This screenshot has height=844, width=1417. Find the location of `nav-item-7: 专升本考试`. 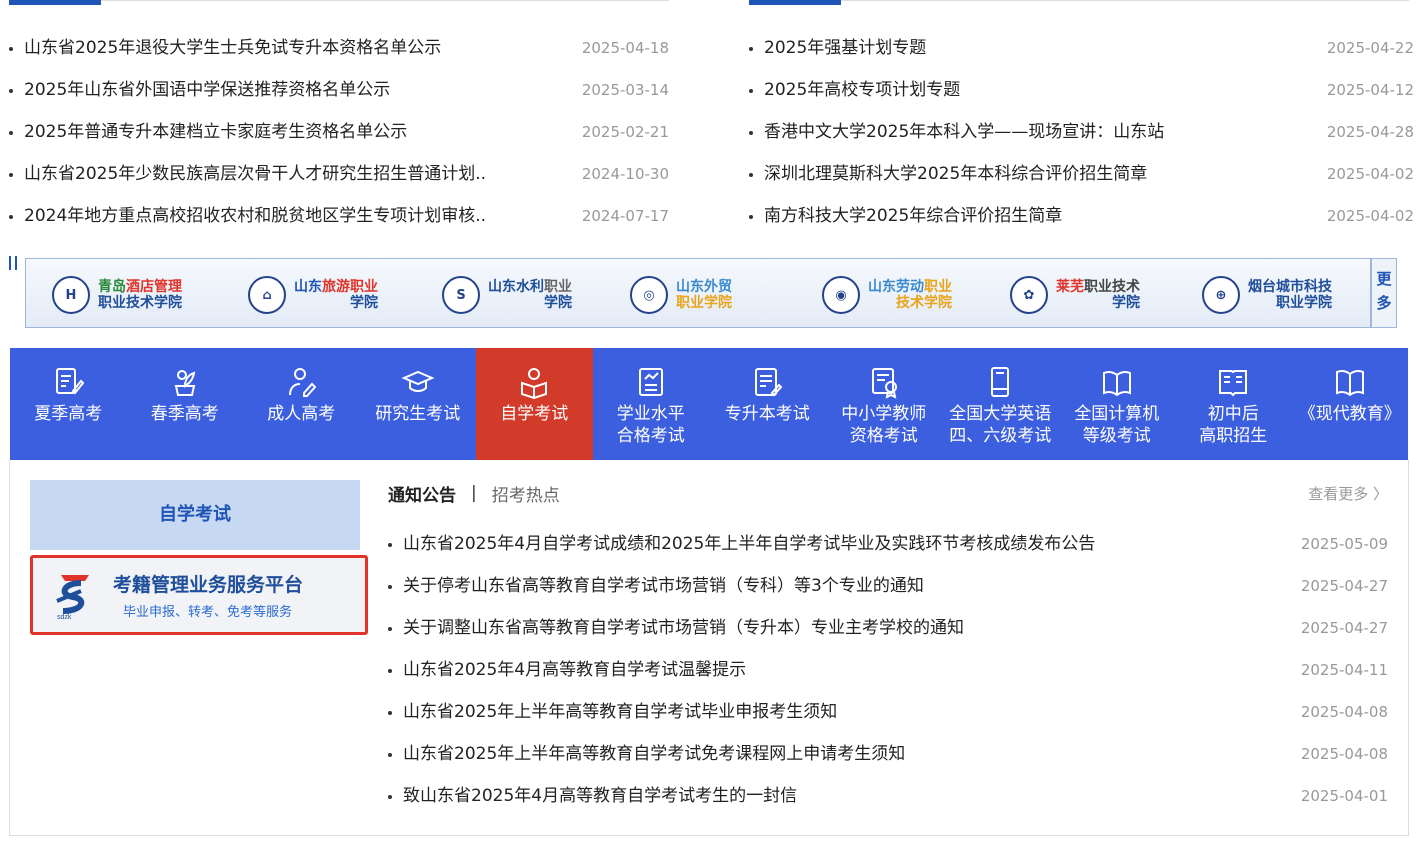

nav-item-7: 专升本考试 is located at coordinates (767, 404).